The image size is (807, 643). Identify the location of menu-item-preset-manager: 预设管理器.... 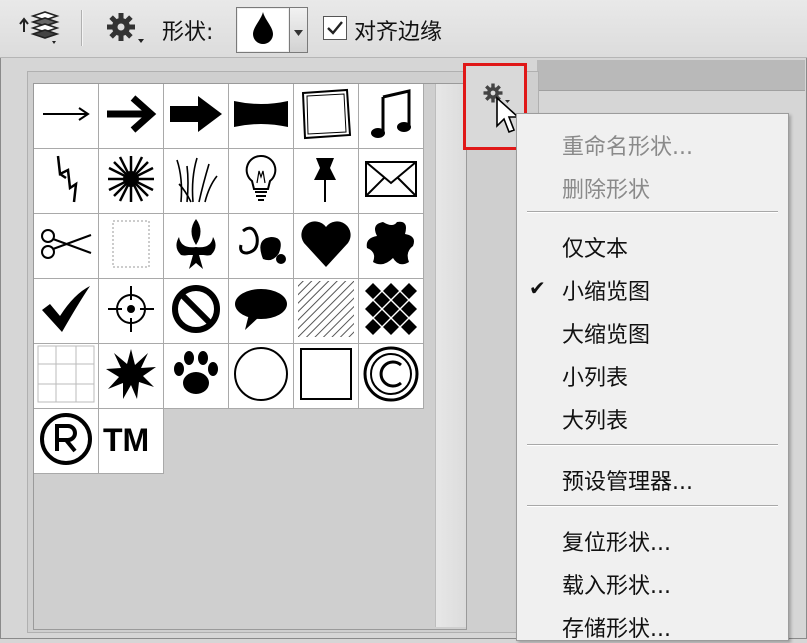
(627, 480).